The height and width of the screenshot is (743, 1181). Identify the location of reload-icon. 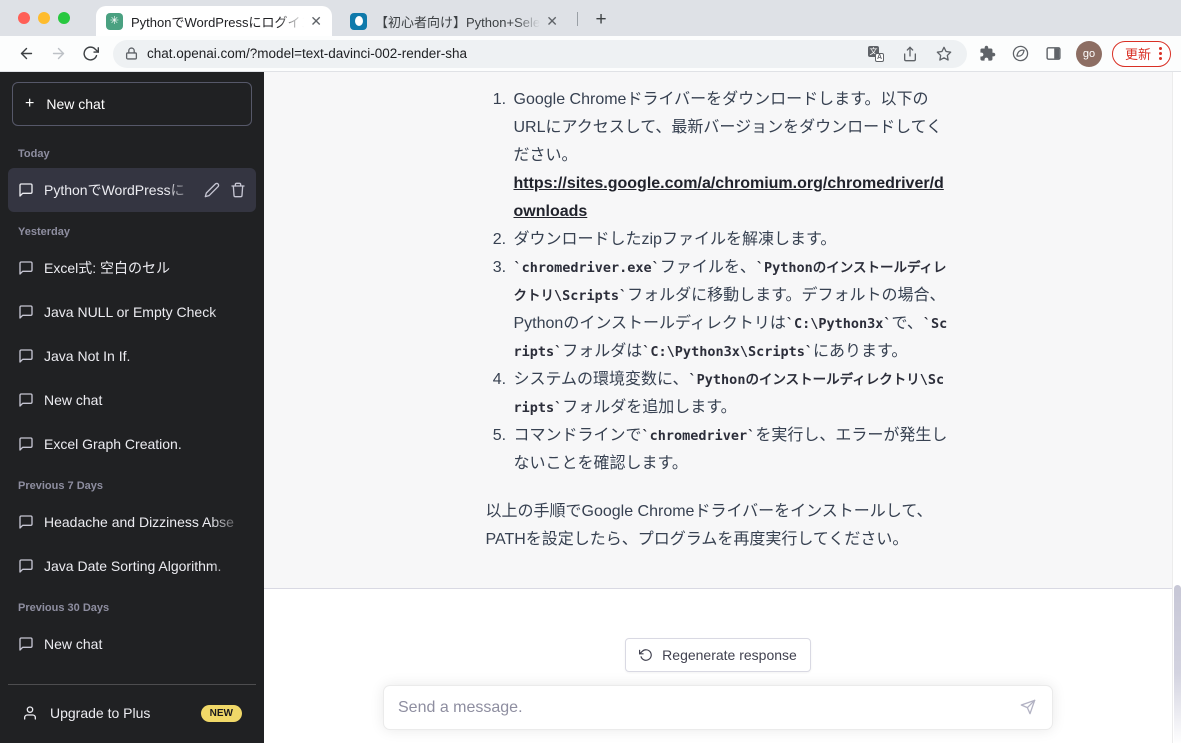
(91, 54).